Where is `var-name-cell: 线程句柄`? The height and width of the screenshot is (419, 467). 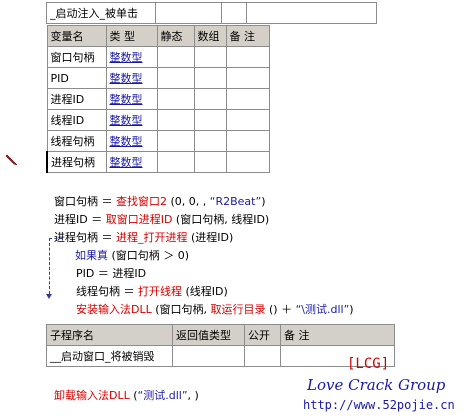 var-name-cell: 线程句柄 is located at coordinates (76, 141).